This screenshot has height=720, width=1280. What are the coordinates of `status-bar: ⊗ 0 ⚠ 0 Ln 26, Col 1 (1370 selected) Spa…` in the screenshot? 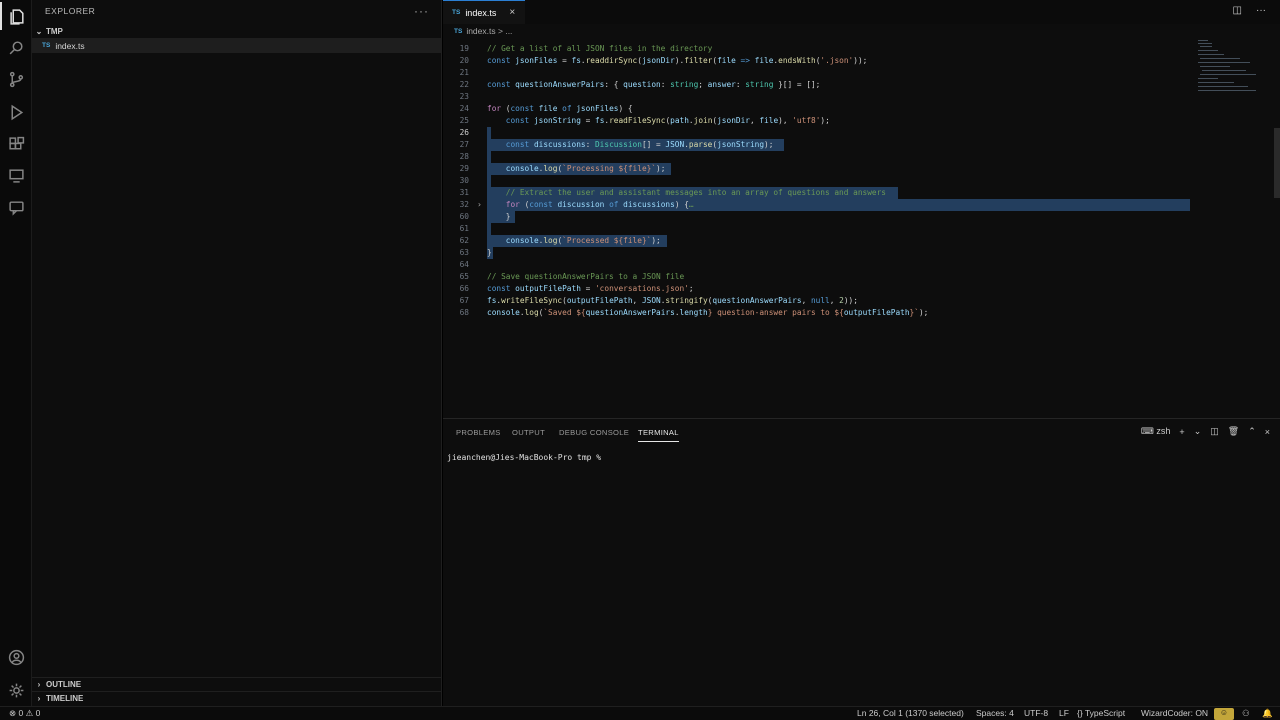 It's located at (640, 713).